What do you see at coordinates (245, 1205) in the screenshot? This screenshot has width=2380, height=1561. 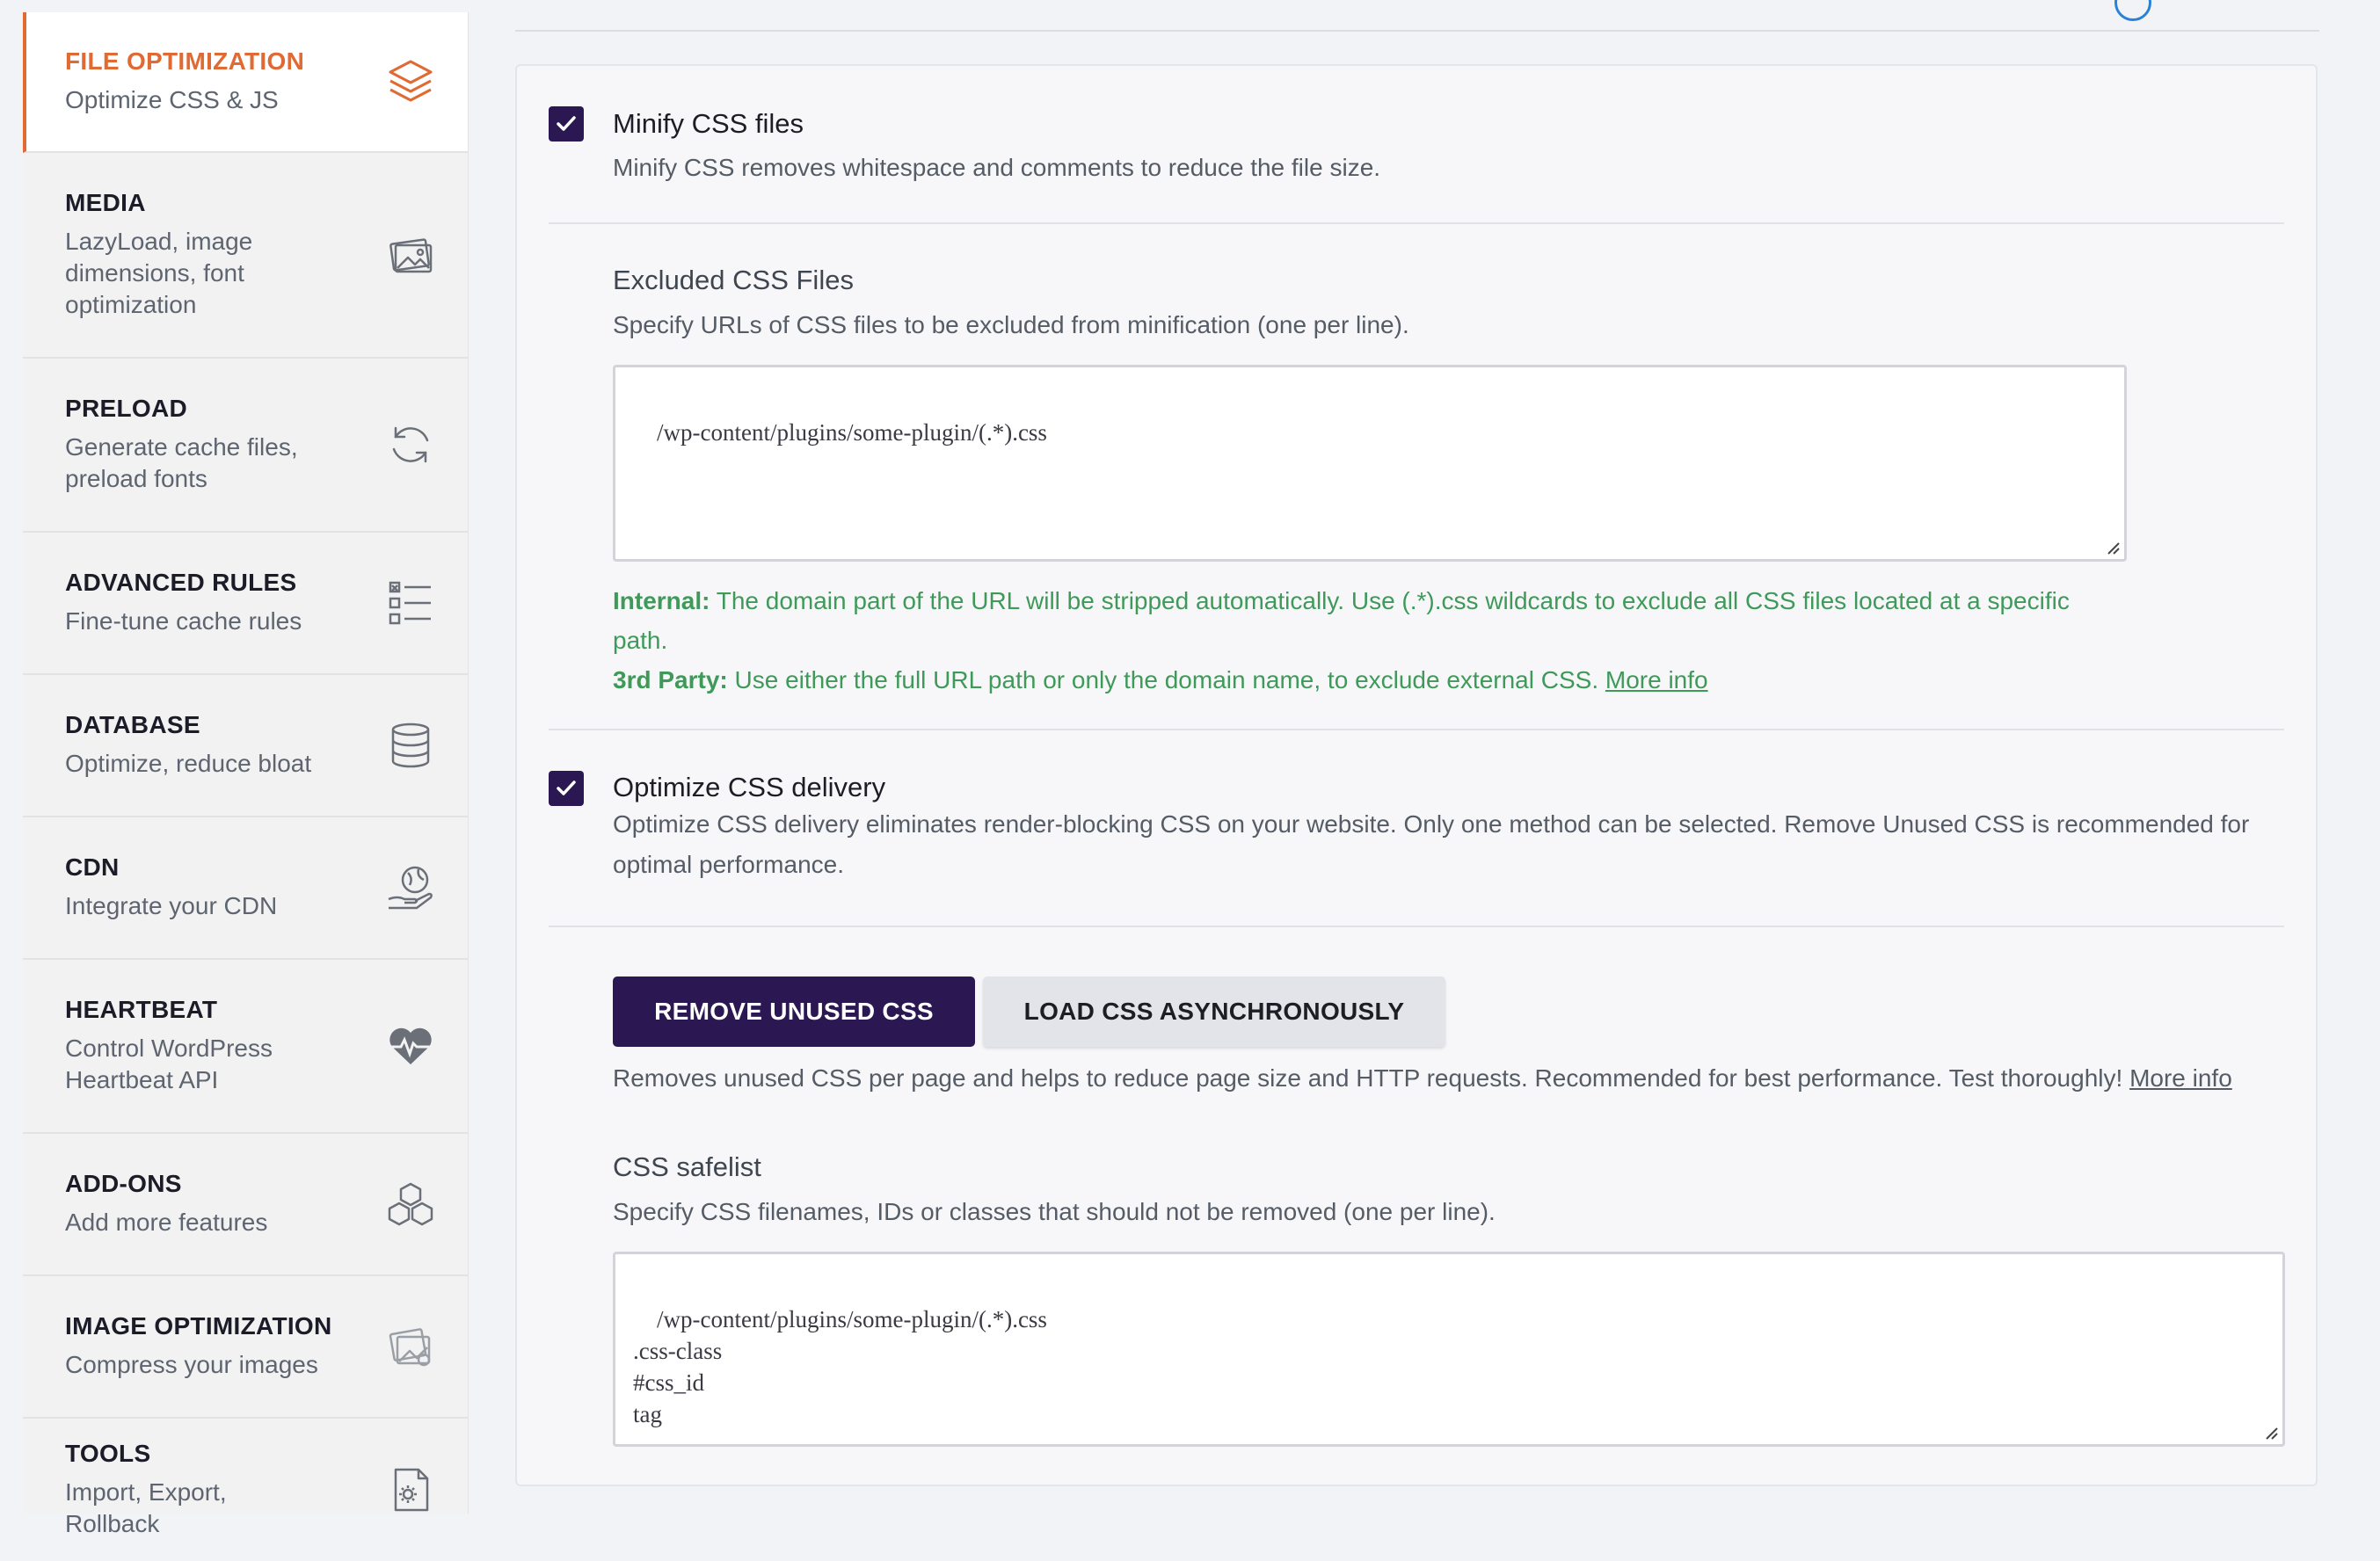 I see `sidebar-item-add-ons: ADD-ONS Add more features` at bounding box center [245, 1205].